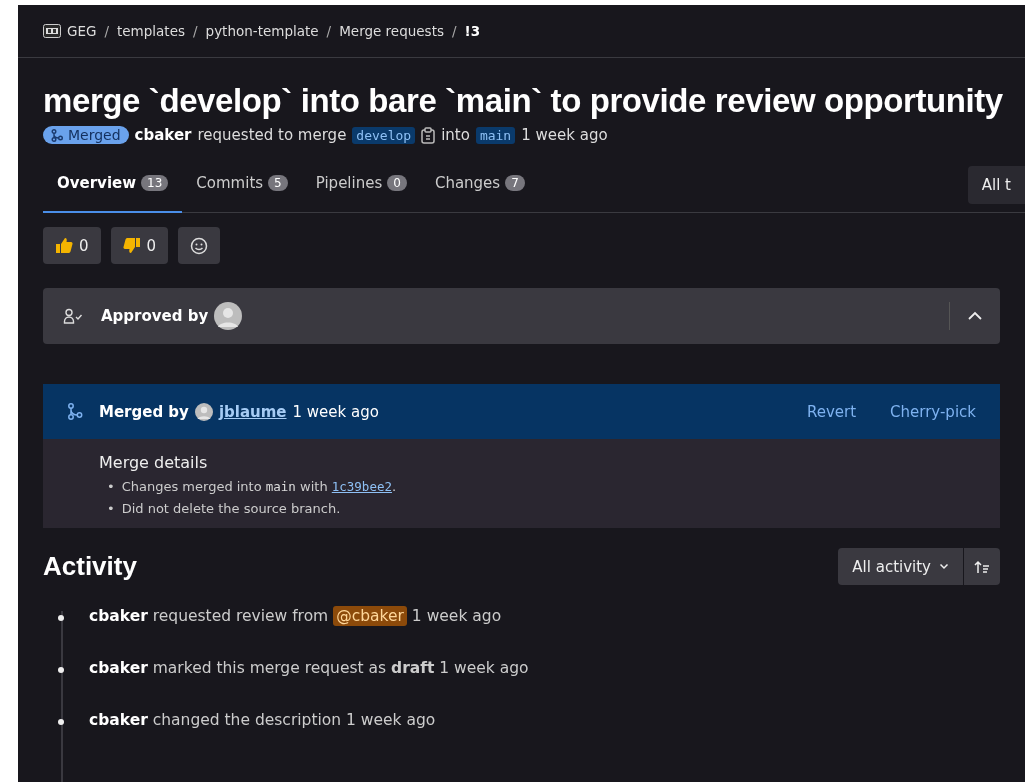 The height and width of the screenshot is (782, 1034). What do you see at coordinates (144, 411) in the screenshot?
I see `merged-by-label: Merged by` at bounding box center [144, 411].